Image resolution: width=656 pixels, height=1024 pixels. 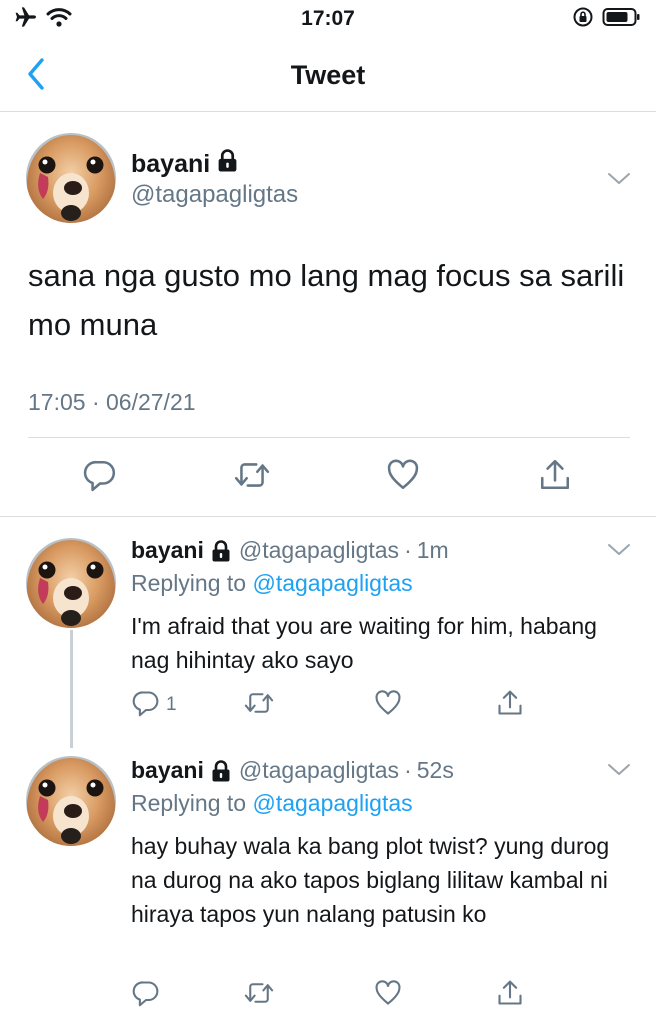 I want to click on page-title: Tweet, so click(x=328, y=75).